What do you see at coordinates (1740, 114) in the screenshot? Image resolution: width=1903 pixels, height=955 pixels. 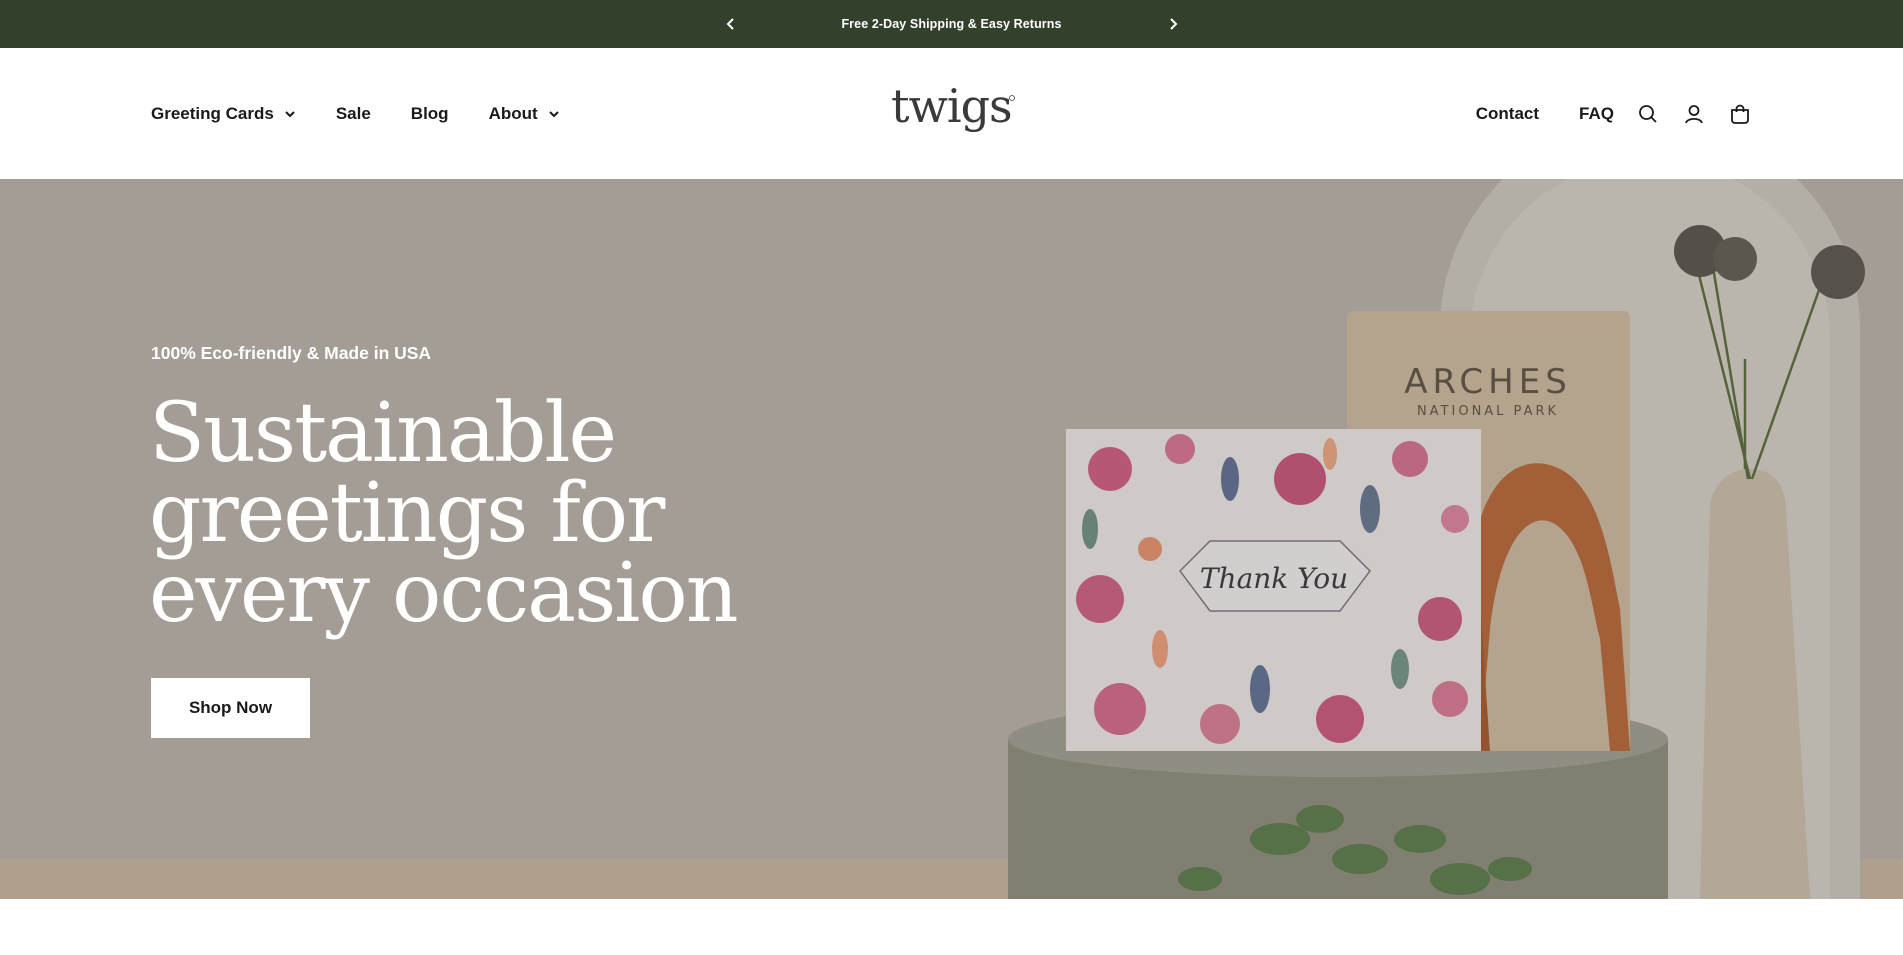 I see `cart-icon` at bounding box center [1740, 114].